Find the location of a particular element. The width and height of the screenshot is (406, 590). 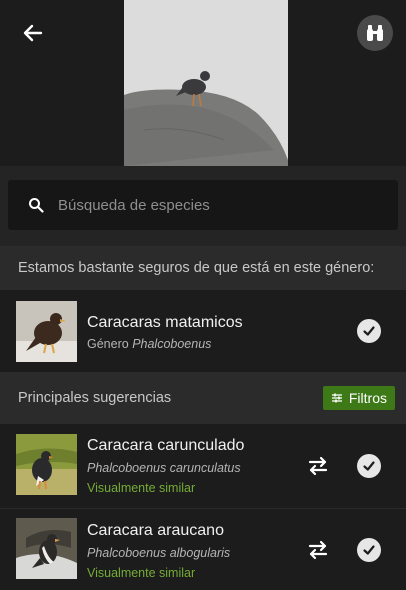

search-icon is located at coordinates (37, 205).